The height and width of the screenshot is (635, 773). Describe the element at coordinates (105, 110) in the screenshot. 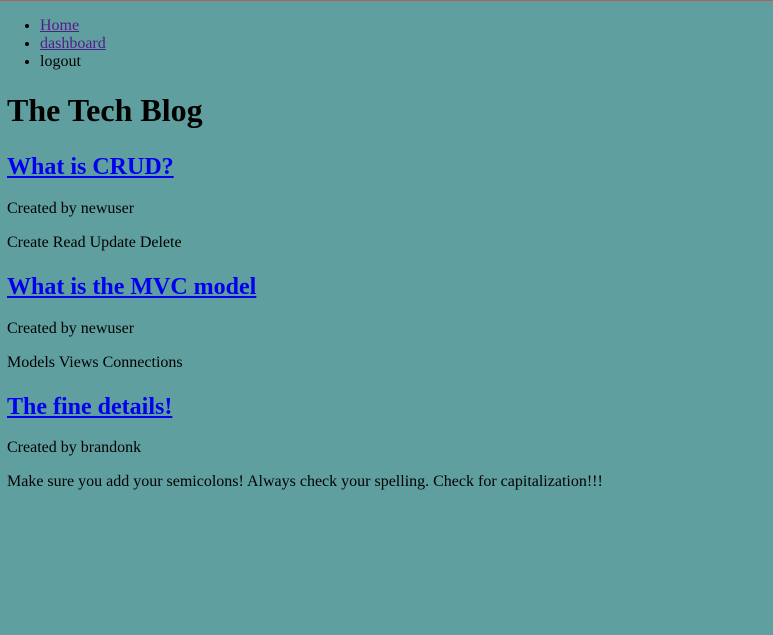

I see `site-title: The Tech Blog` at that location.